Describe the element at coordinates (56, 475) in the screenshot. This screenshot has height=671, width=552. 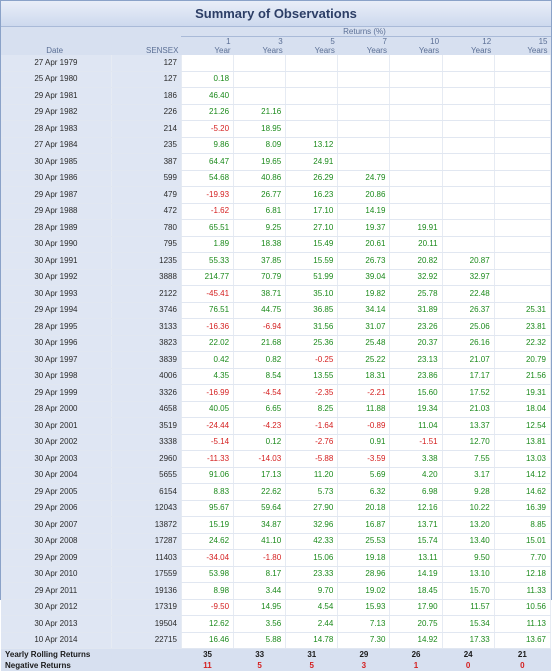
I see `date-cell: 30 Apr 2004` at that location.